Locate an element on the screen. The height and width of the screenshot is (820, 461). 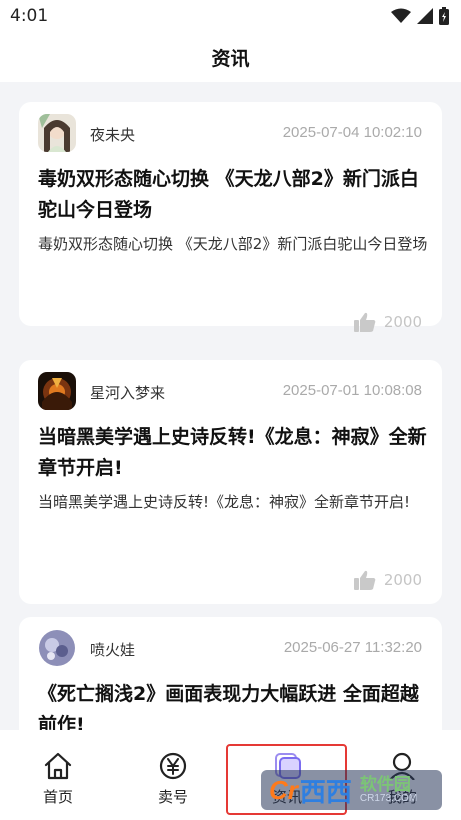
page-title: 资讯 is located at coordinates (230, 58).